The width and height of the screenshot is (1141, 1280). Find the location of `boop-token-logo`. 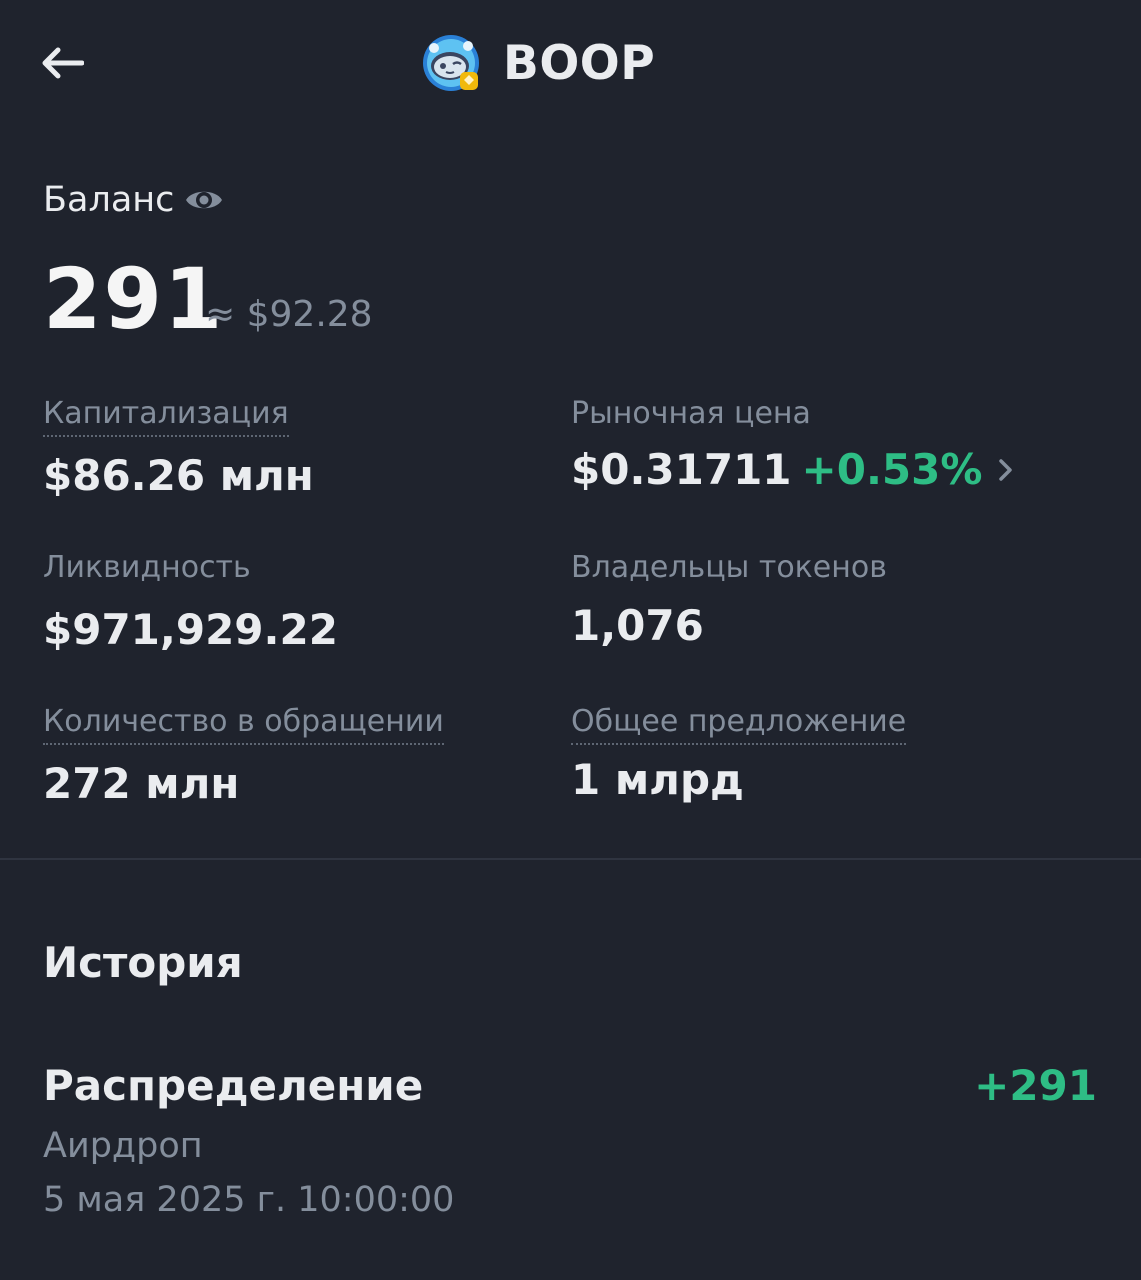

boop-token-logo is located at coordinates (451, 63).